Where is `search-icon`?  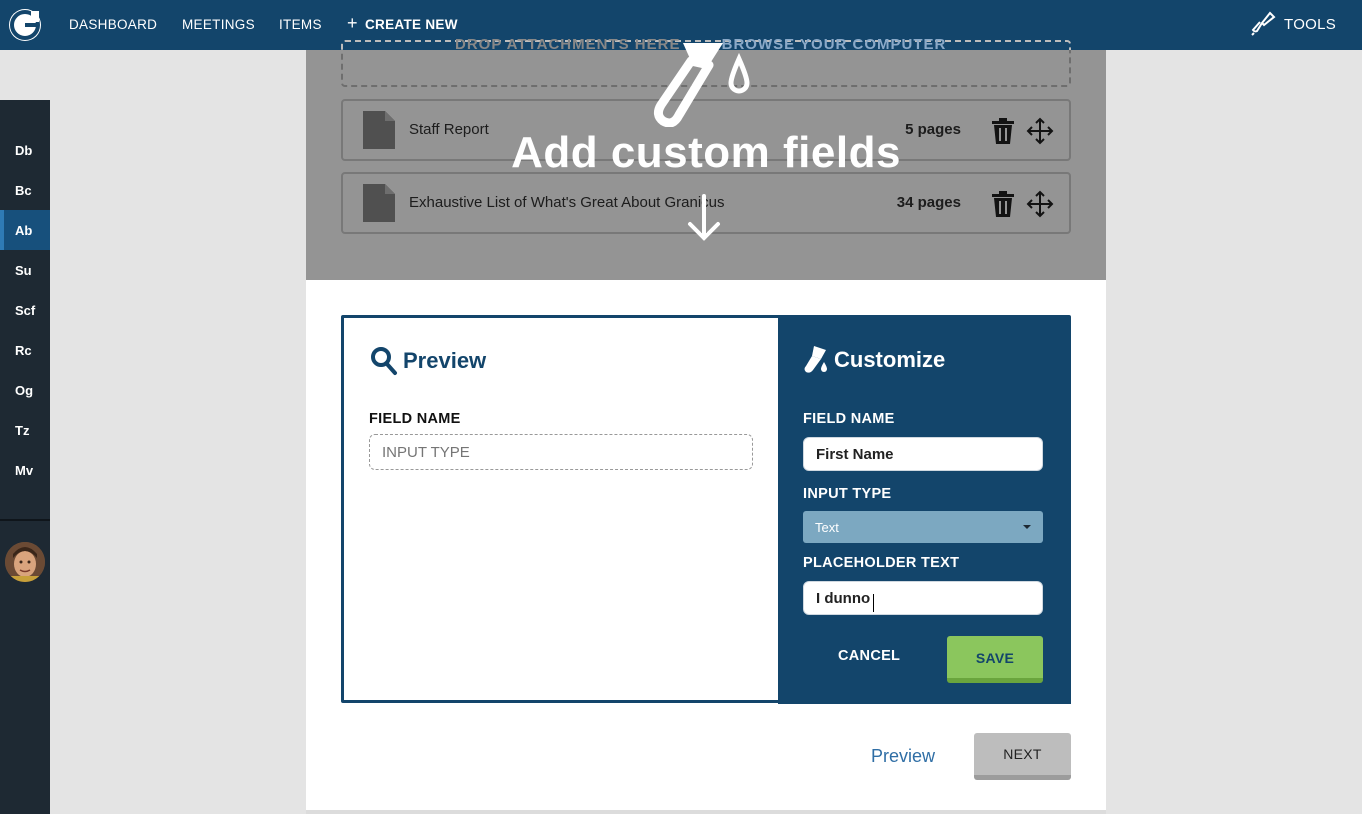 search-icon is located at coordinates (384, 364).